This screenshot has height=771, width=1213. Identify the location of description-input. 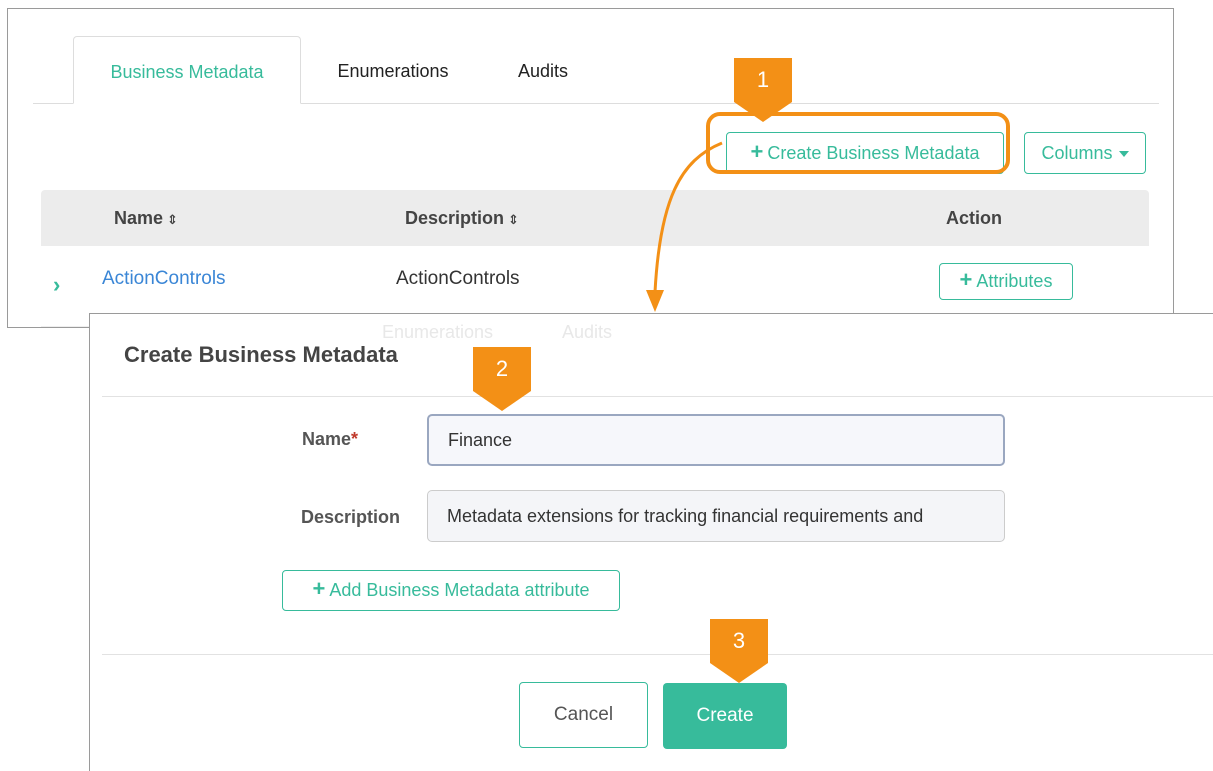
(716, 516).